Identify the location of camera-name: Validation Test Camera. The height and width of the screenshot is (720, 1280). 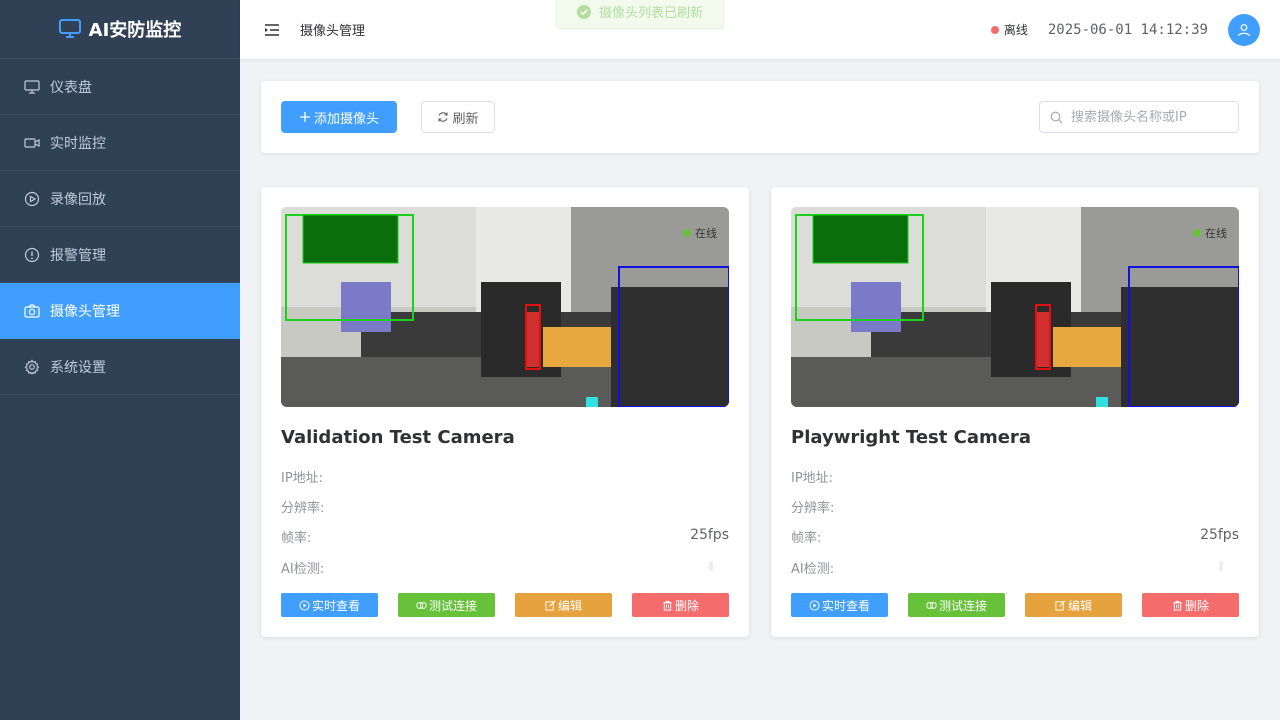
(398, 437).